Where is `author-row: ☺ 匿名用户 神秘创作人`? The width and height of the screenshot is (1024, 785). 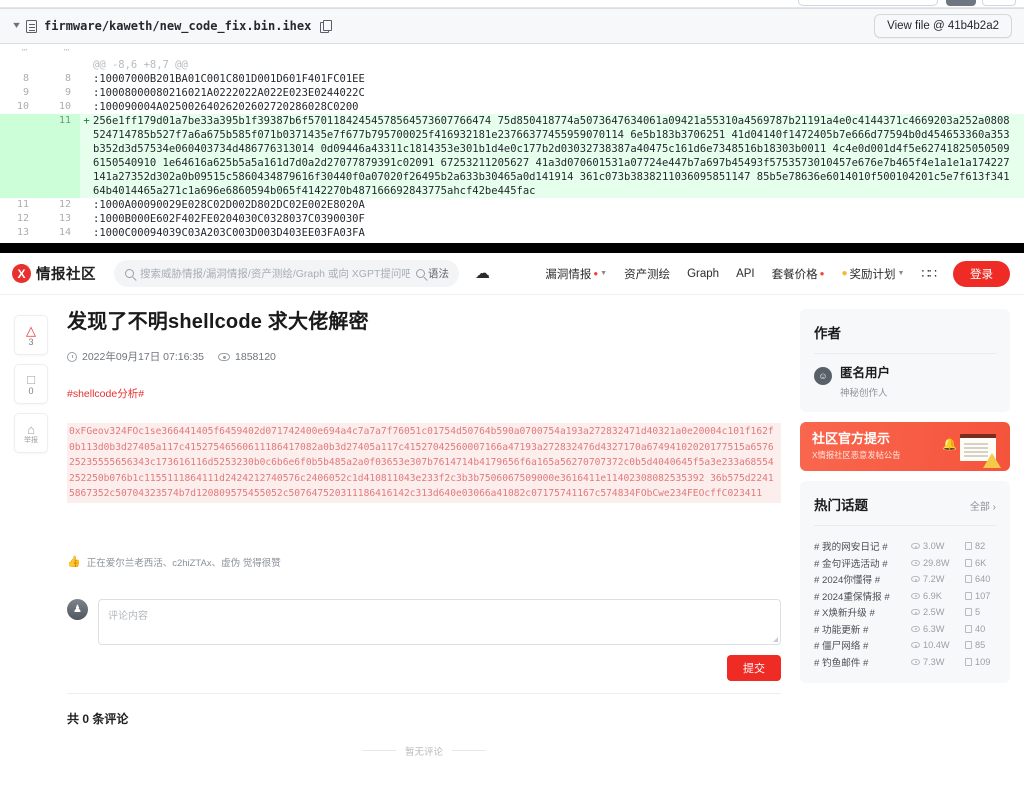
author-row: ☺ 匿名用户 神秘创作人 is located at coordinates (905, 382).